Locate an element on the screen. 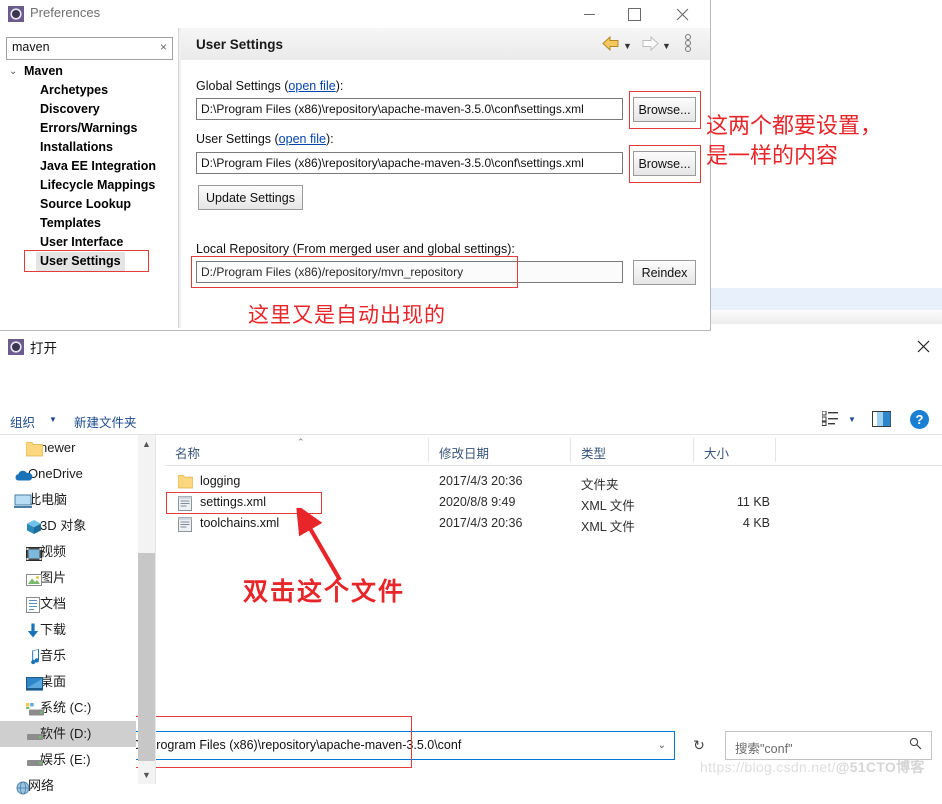 The height and width of the screenshot is (804, 942). global-settings-open-file-link: open file is located at coordinates (311, 86).